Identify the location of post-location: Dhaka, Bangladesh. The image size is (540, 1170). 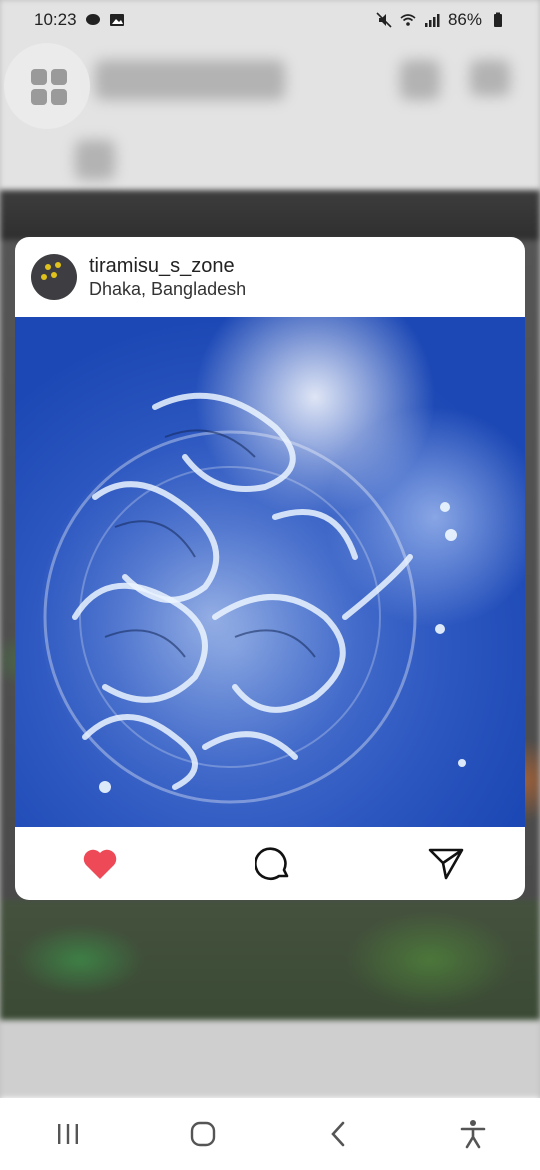
(167, 289).